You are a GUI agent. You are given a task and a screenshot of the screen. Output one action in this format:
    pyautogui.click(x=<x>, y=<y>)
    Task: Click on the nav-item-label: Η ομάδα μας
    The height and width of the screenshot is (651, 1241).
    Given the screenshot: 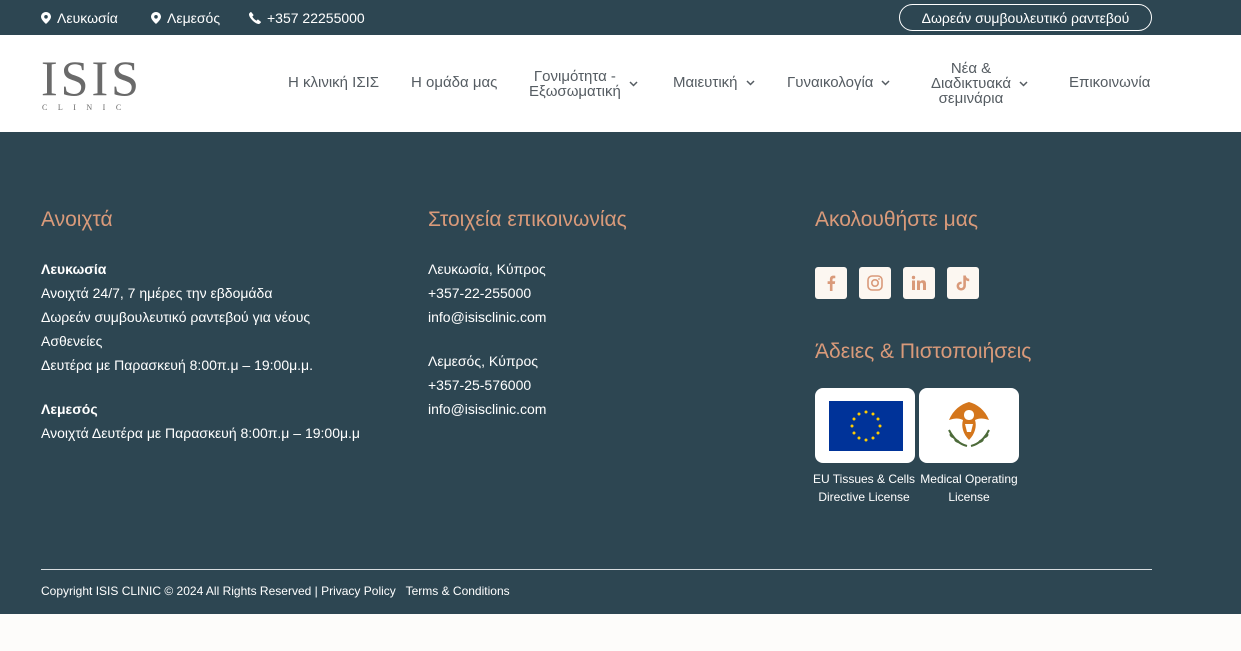 What is the action you would take?
    pyautogui.click(x=454, y=82)
    